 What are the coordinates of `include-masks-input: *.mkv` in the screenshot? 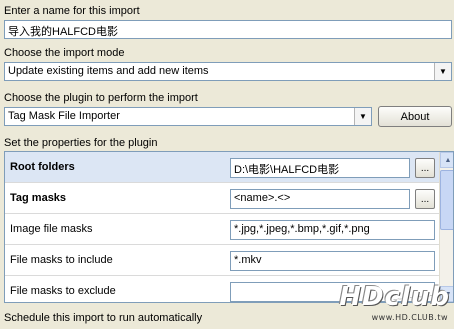 It's located at (332, 261).